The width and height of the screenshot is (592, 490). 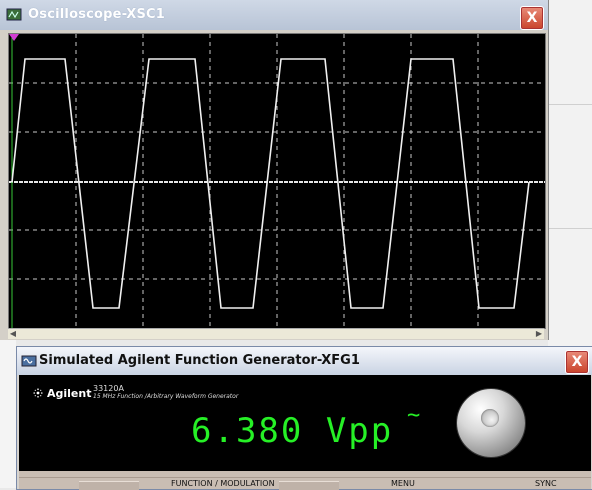 I want to click on agilent-brand: Agilent, so click(x=62, y=393).